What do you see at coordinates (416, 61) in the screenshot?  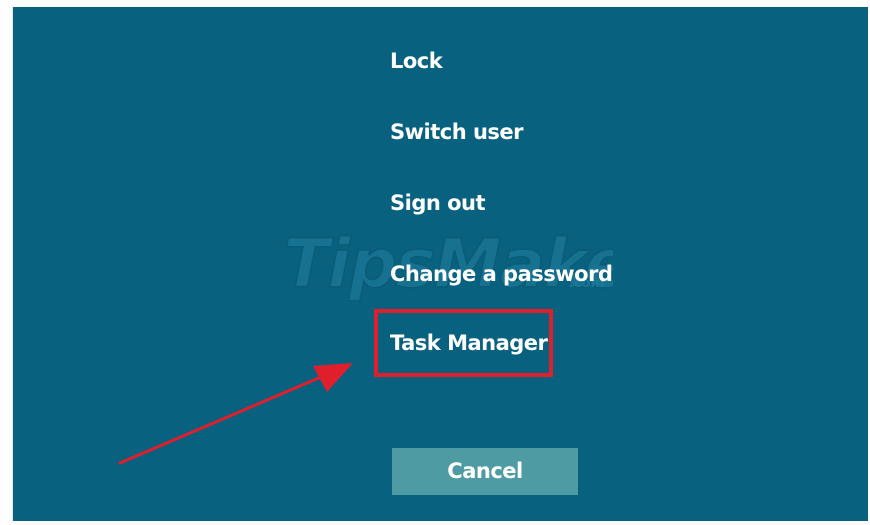 I see `lock-menu-item: Lock` at bounding box center [416, 61].